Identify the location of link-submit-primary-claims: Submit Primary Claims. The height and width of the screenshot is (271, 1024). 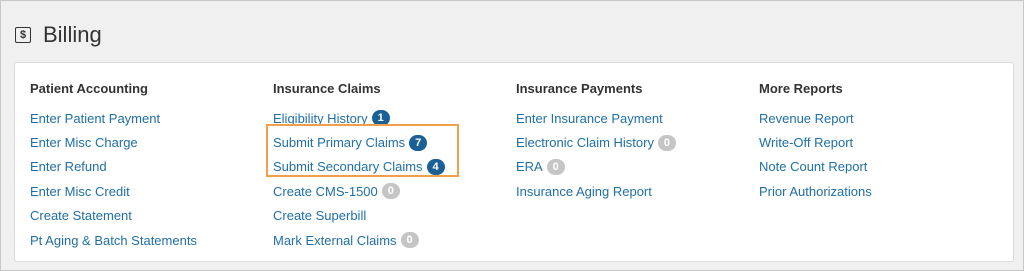
(339, 142).